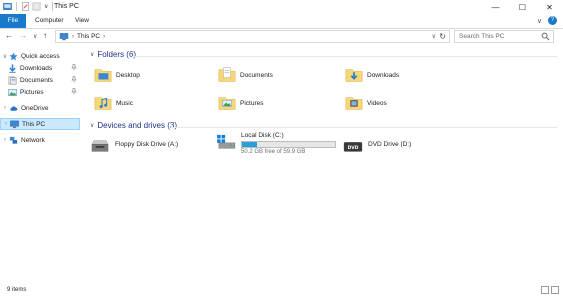  I want to click on tab-file: File, so click(13, 21).